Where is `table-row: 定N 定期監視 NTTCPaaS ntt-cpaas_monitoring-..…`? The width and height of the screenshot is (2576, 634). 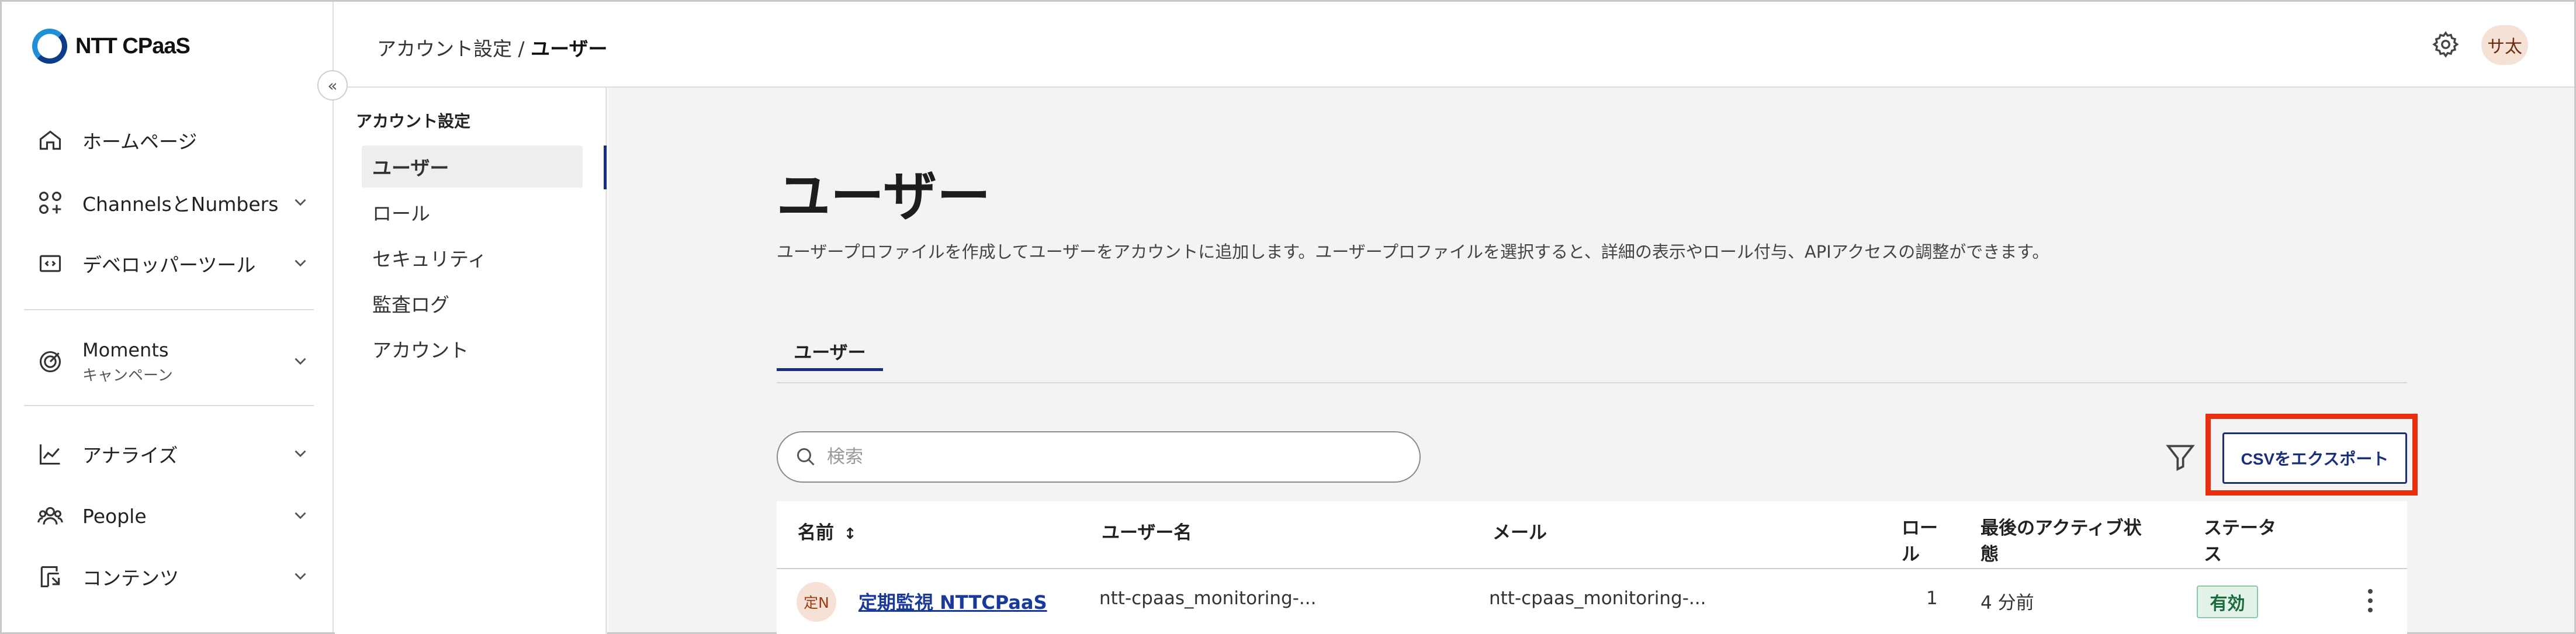
table-row: 定N 定期監視 NTTCPaaS ntt-cpaas_monitoring-..… is located at coordinates (1592, 601).